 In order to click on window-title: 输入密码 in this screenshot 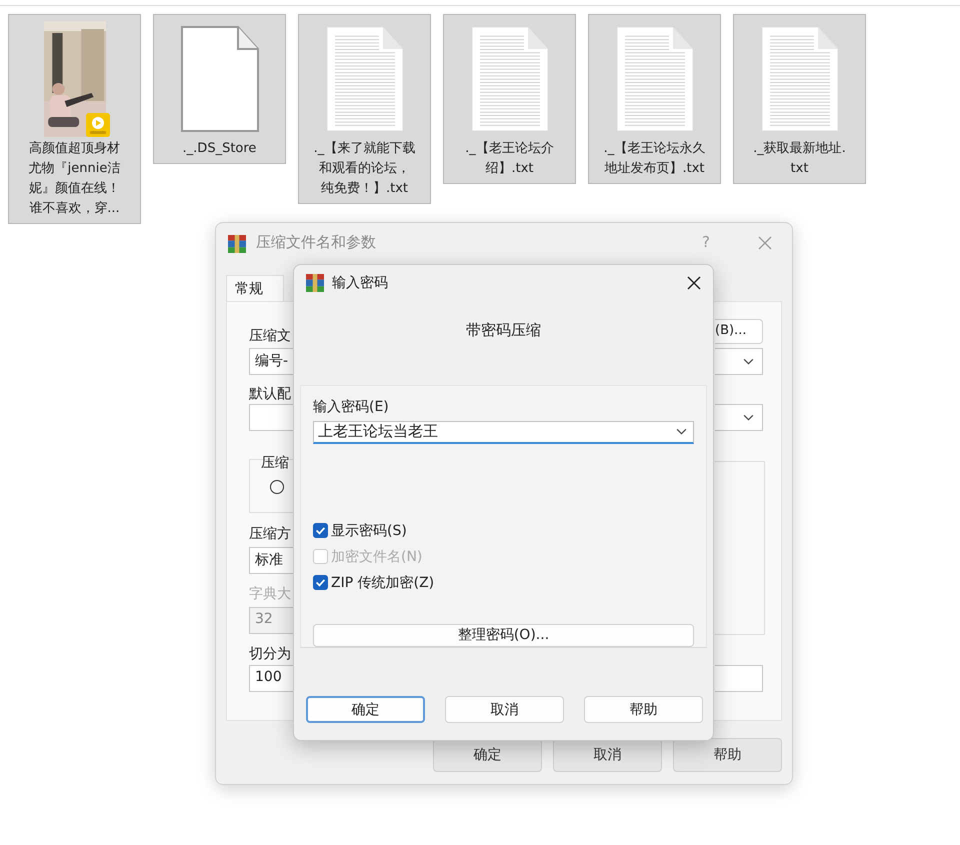, I will do `click(360, 283)`.